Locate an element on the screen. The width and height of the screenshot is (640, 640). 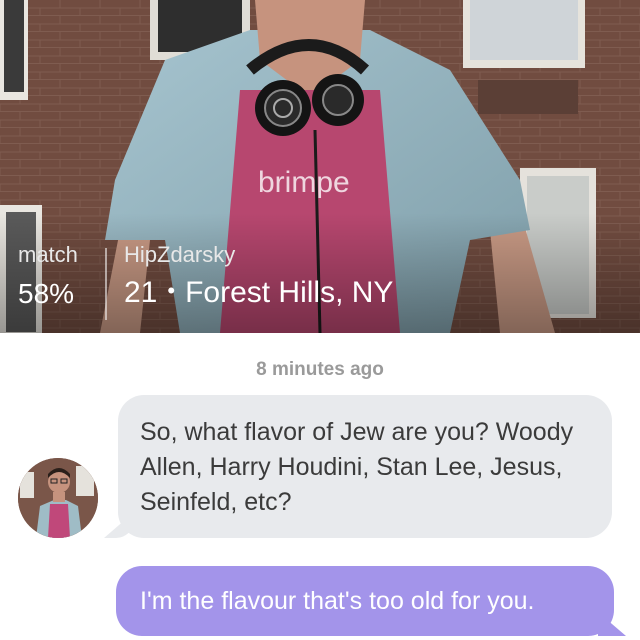
match-info: match 58% is located at coordinates (48, 276).